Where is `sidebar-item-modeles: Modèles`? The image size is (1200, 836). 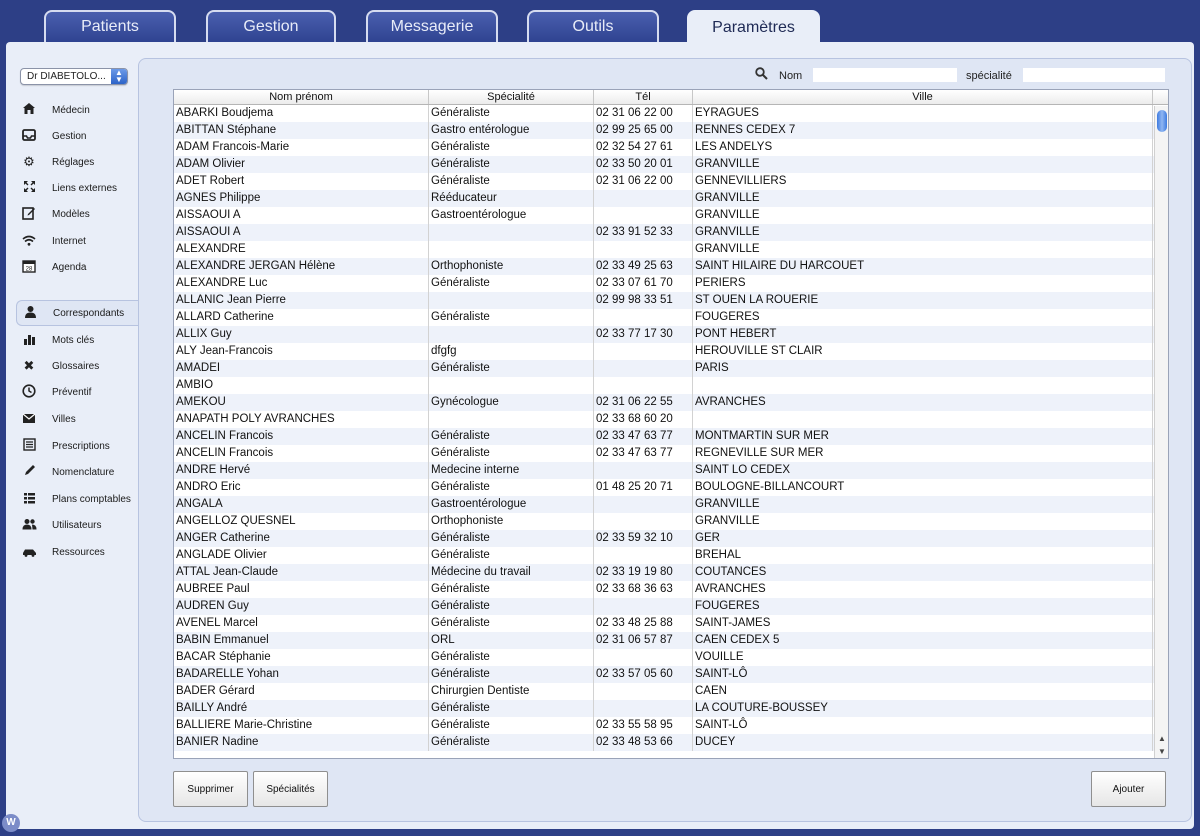 sidebar-item-modeles: Modèles is located at coordinates (81, 214).